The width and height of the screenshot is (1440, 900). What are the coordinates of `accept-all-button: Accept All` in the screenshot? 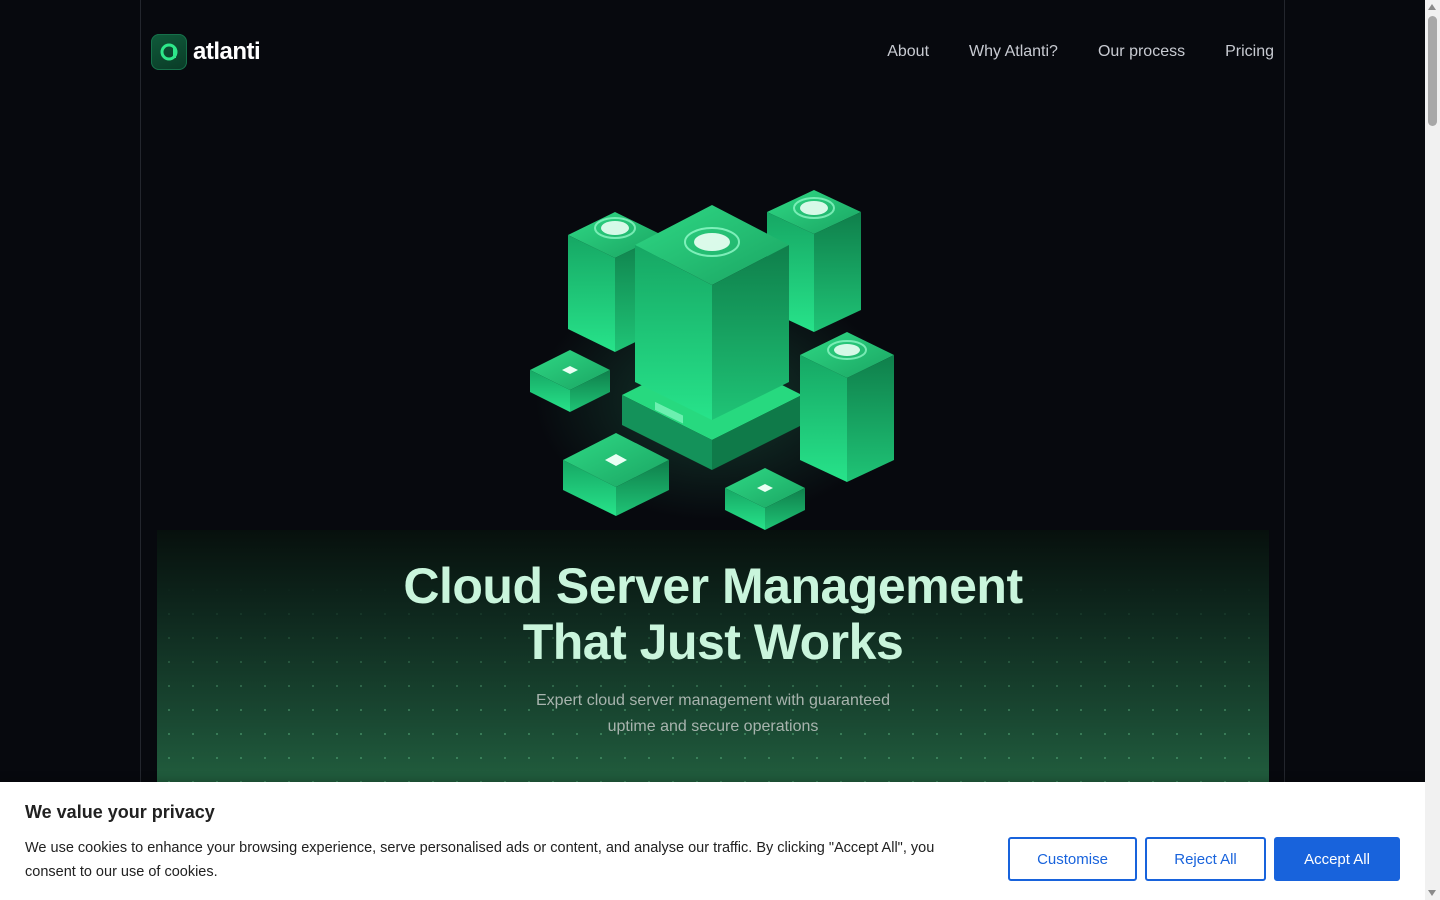 It's located at (1337, 859).